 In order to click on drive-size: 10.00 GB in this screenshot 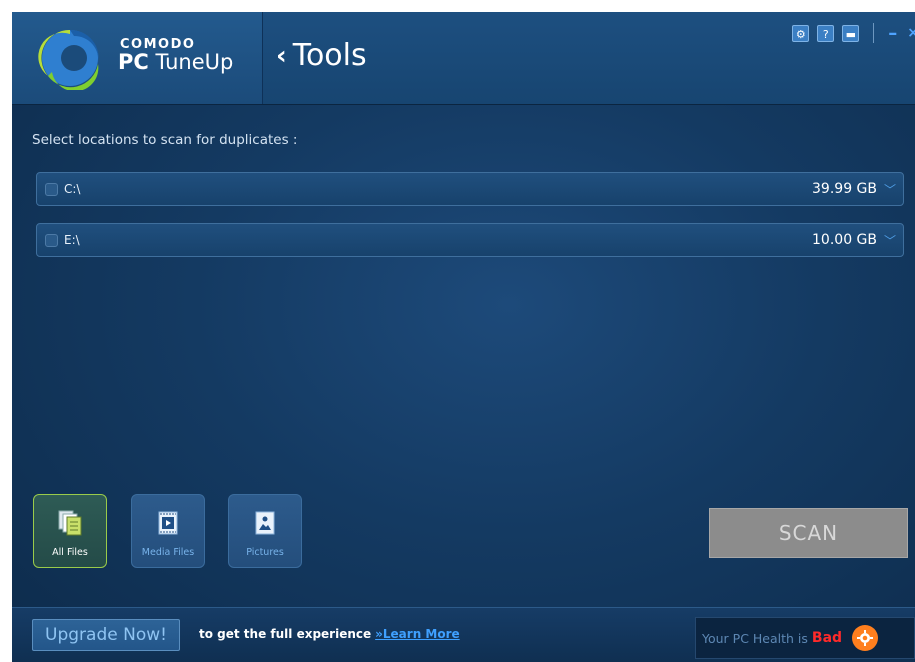, I will do `click(844, 240)`.